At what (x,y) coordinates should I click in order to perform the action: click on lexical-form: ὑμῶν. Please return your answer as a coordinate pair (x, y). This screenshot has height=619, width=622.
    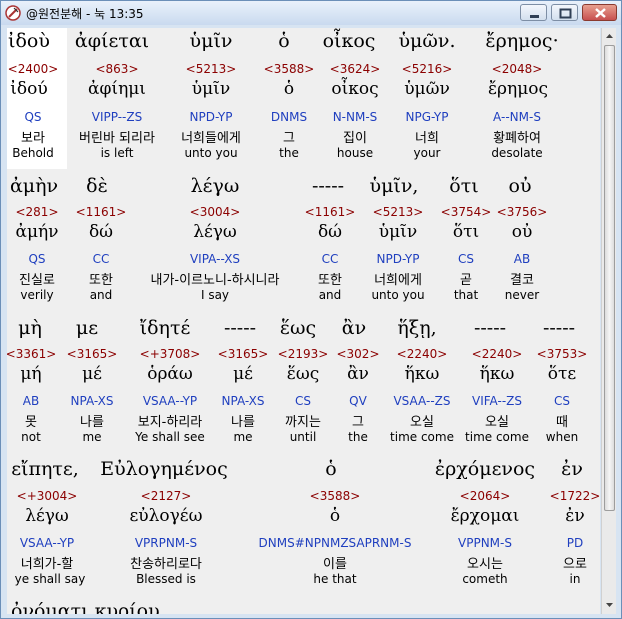
    Looking at the image, I should click on (427, 89).